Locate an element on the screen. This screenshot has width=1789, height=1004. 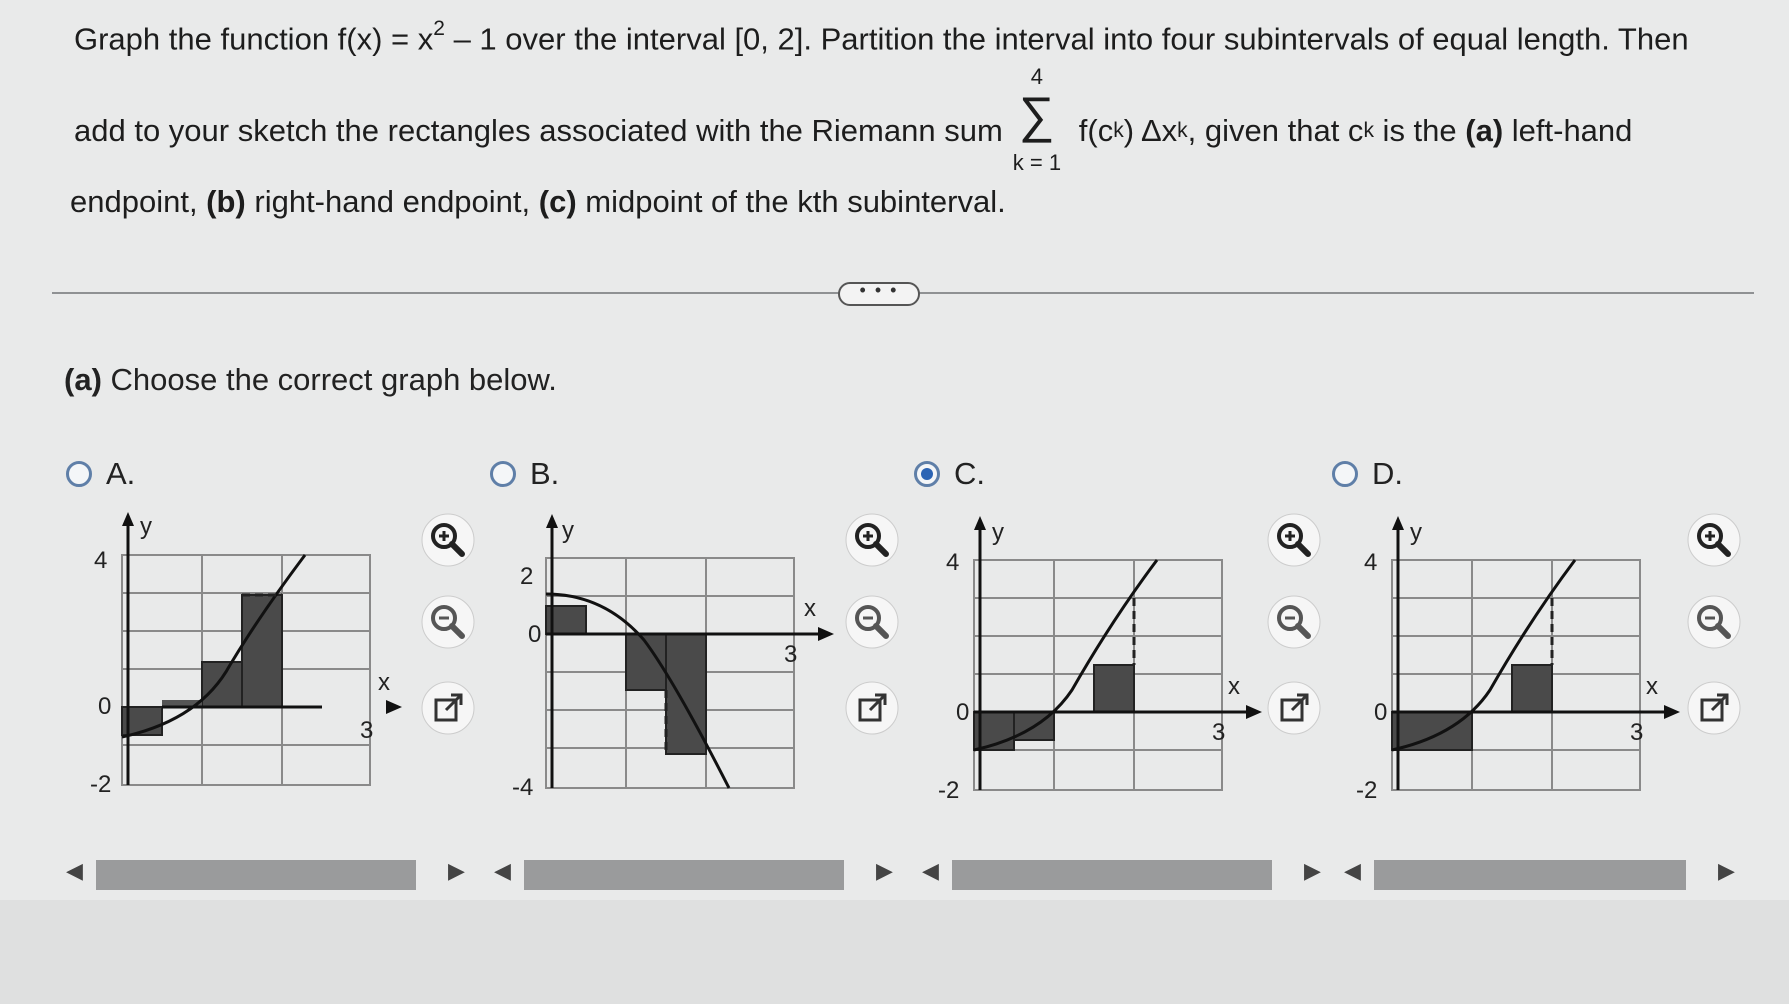
option-letter: C. is located at coordinates (969, 473).